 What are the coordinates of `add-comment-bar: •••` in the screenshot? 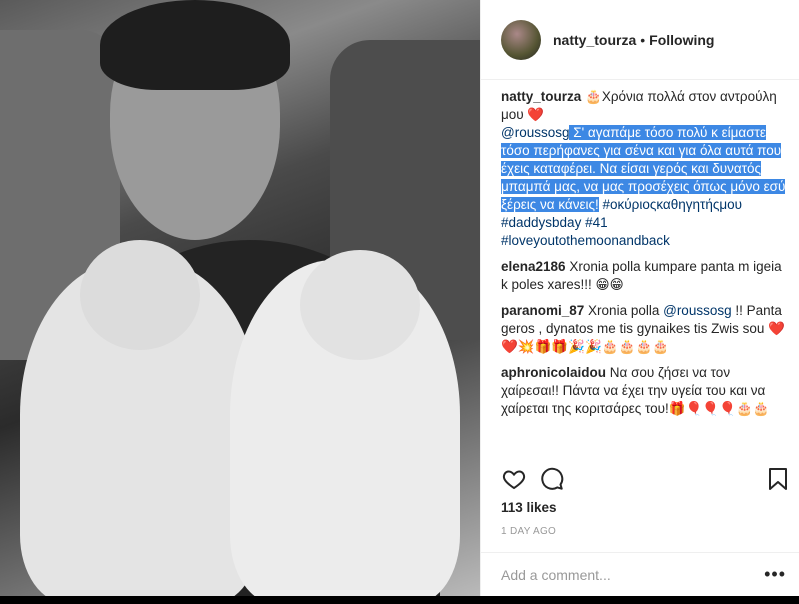 It's located at (640, 574).